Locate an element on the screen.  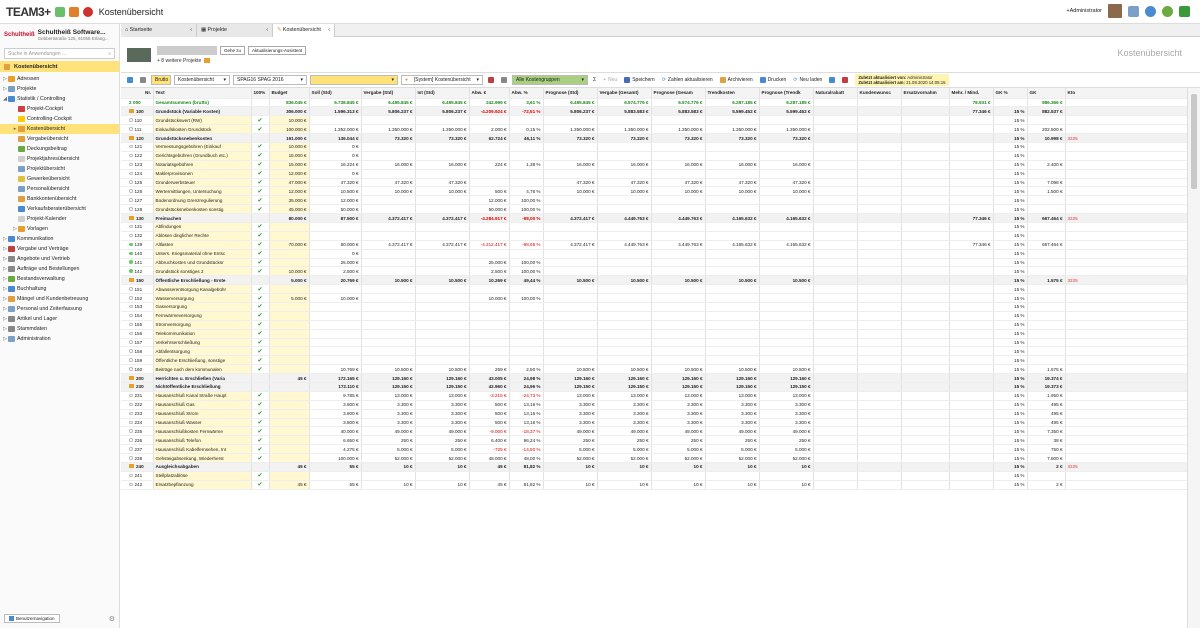
table-cell: 172.165 € is located at coordinates (335, 378).